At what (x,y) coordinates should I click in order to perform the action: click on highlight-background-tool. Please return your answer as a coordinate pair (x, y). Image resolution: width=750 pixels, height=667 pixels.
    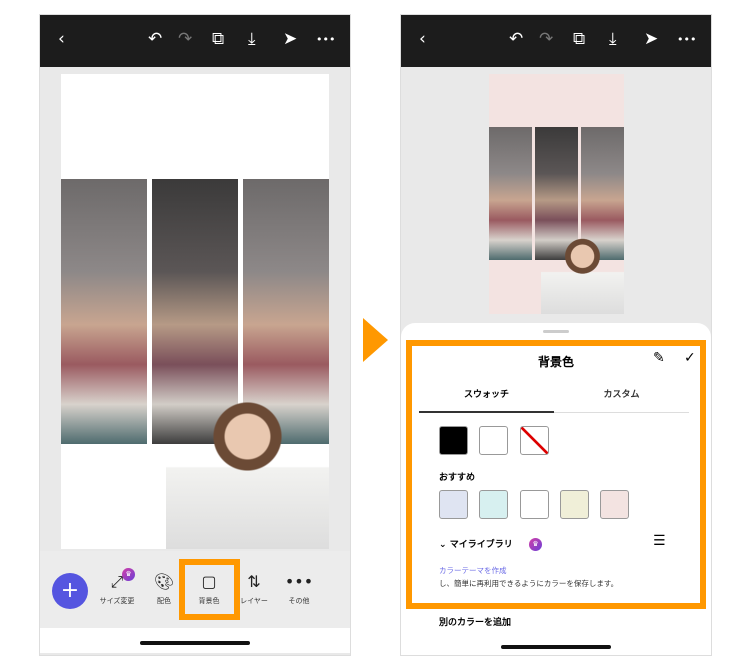
    Looking at the image, I should click on (209, 589).